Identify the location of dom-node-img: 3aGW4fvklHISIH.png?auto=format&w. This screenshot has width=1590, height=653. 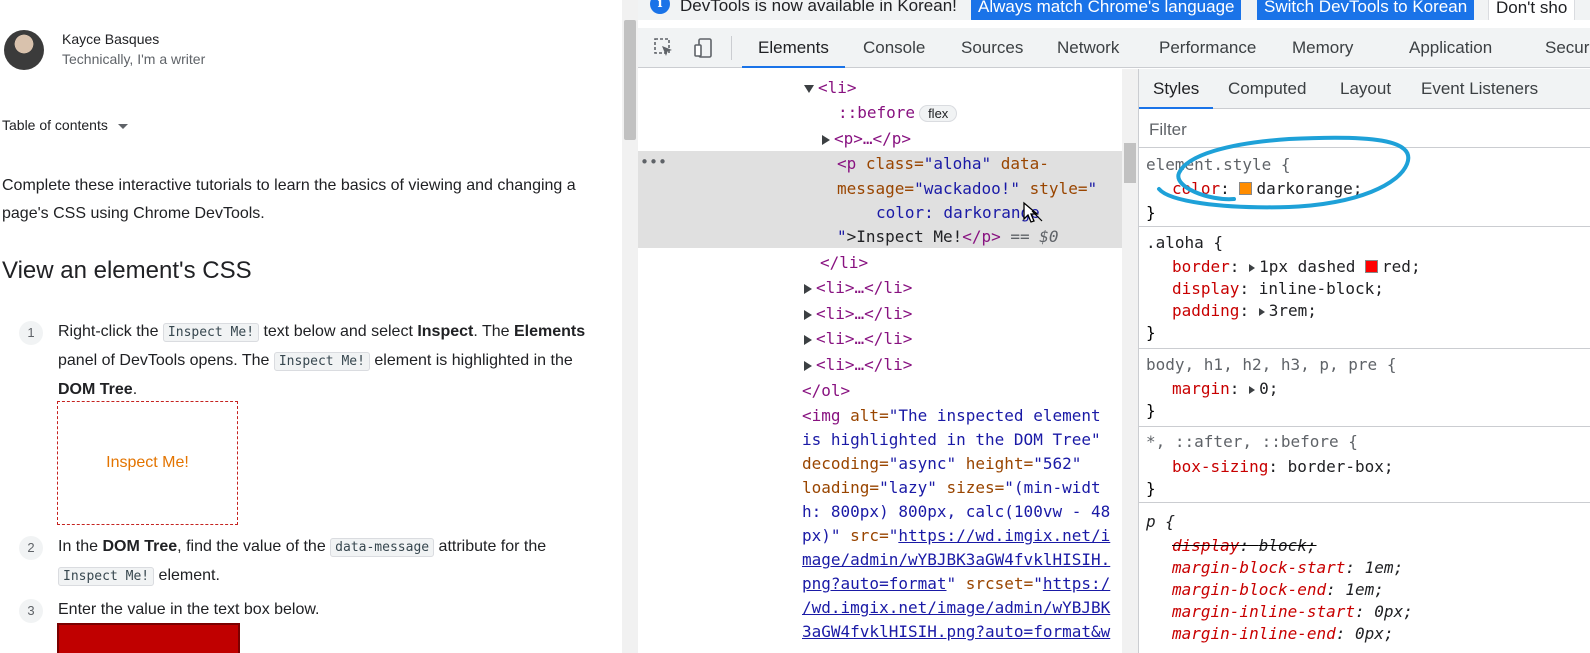
(956, 631).